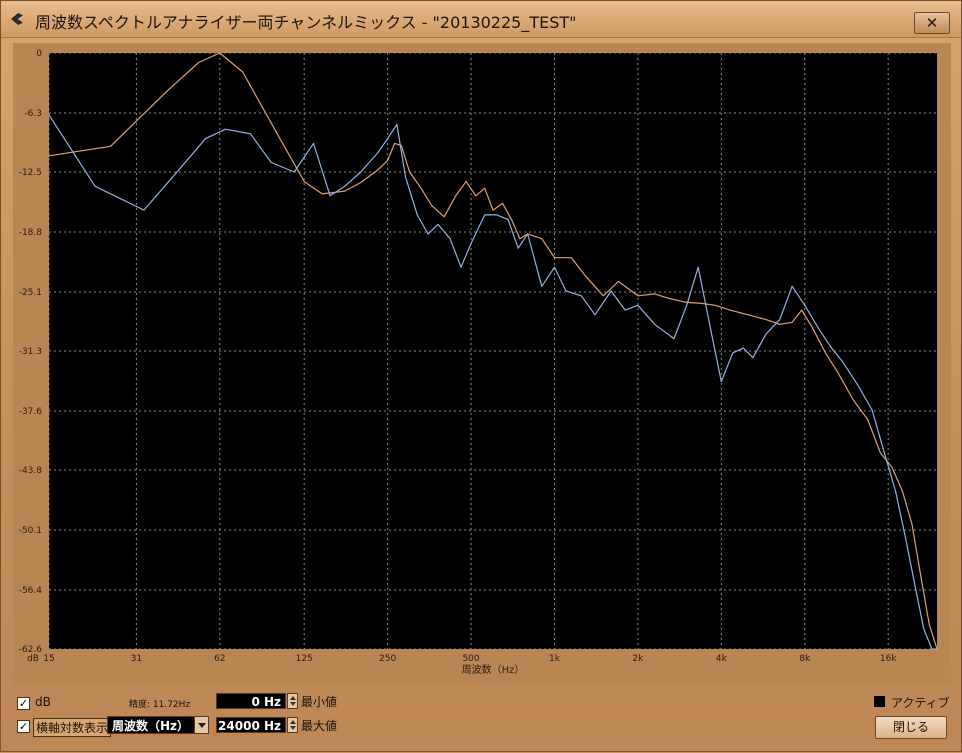  I want to click on y-tick-label: -37.6, so click(31, 412).